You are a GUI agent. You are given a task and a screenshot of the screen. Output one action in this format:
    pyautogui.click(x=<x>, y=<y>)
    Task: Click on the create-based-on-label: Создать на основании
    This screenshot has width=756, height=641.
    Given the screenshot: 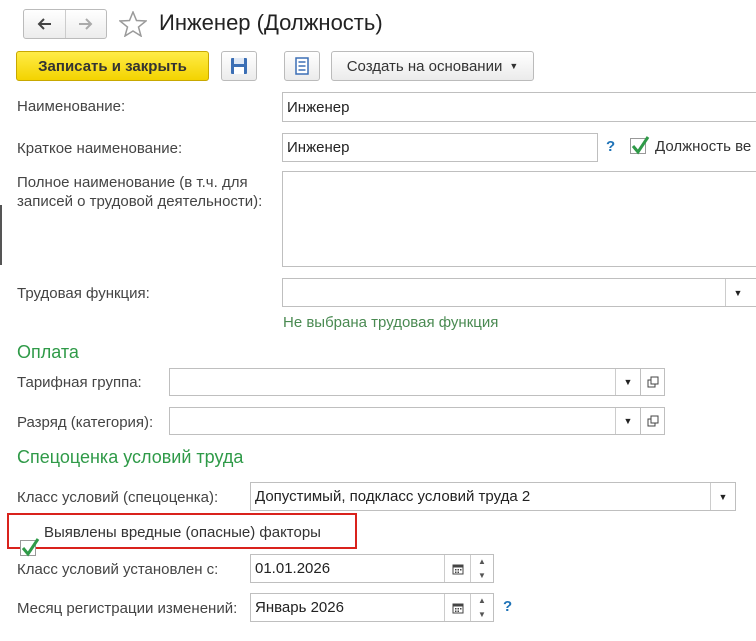 What is the action you would take?
    pyautogui.click(x=424, y=66)
    